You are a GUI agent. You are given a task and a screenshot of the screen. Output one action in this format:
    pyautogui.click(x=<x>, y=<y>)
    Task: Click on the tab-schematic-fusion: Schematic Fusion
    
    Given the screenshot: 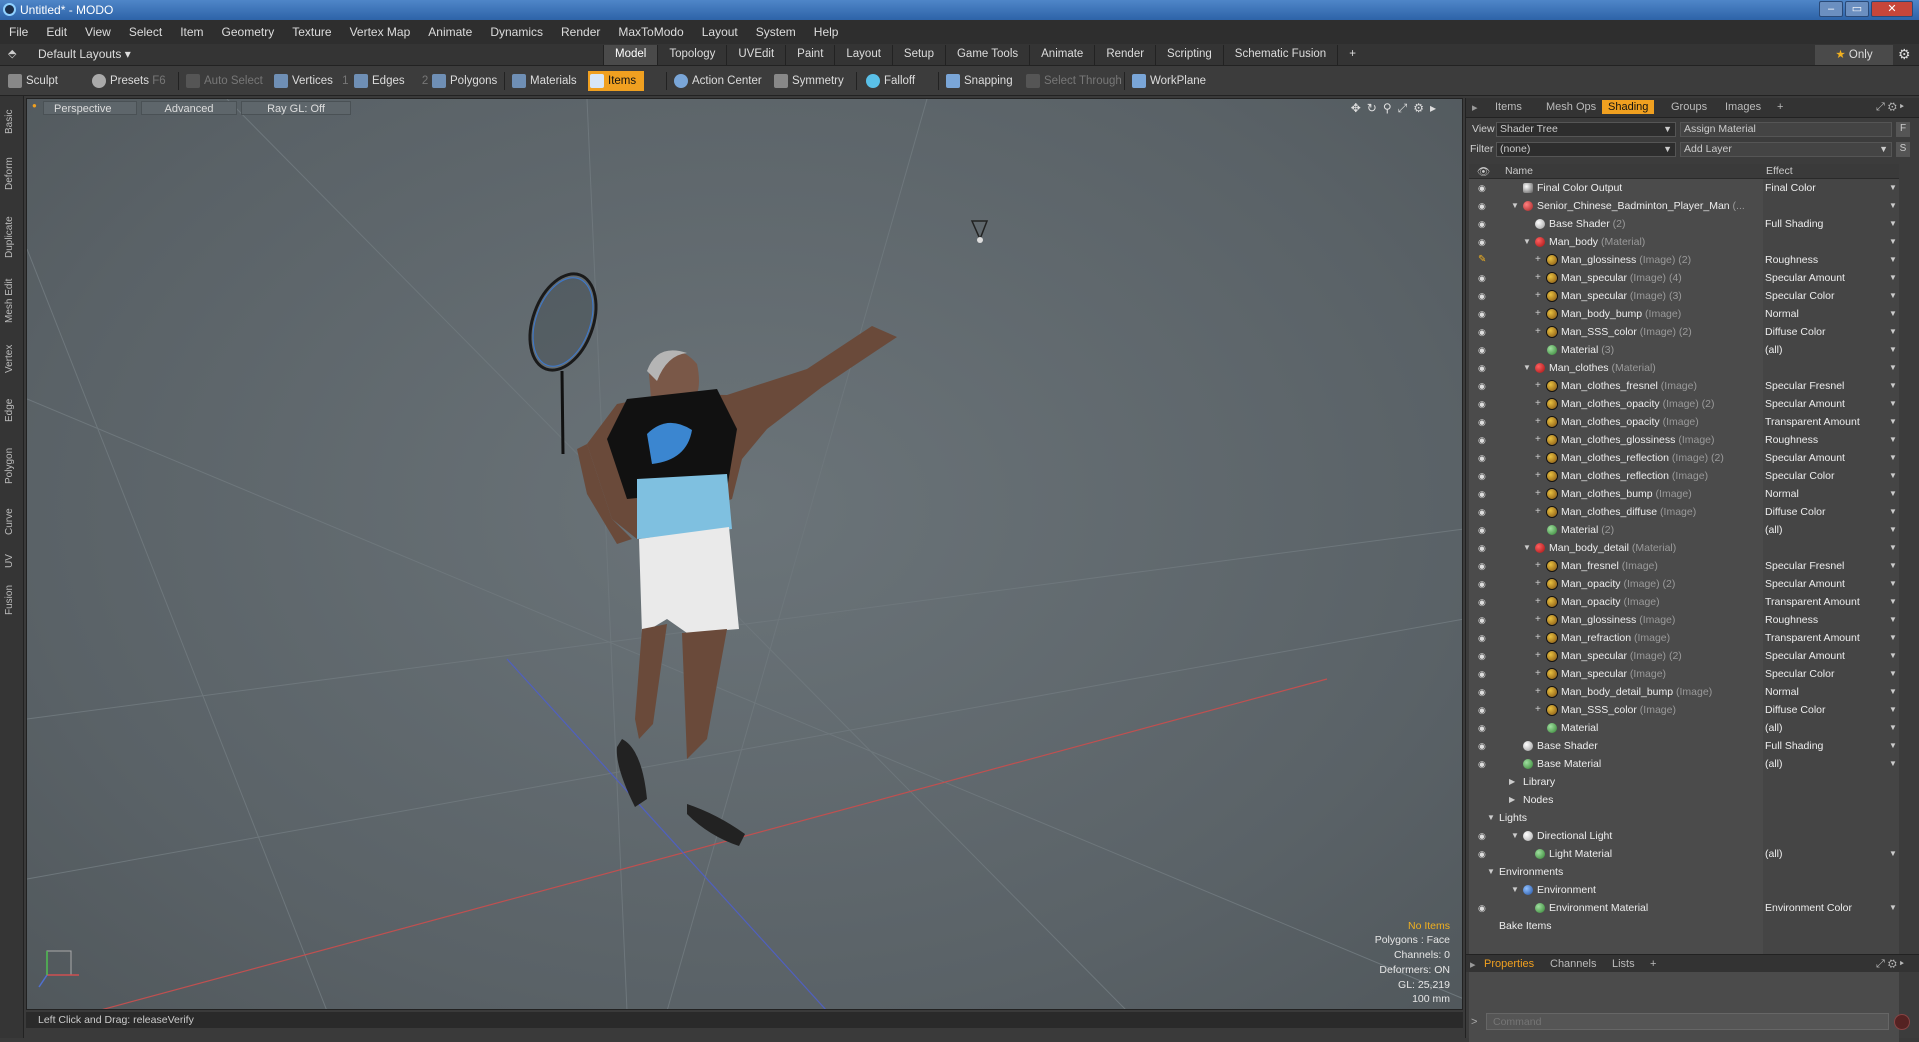 What is the action you would take?
    pyautogui.click(x=1279, y=55)
    